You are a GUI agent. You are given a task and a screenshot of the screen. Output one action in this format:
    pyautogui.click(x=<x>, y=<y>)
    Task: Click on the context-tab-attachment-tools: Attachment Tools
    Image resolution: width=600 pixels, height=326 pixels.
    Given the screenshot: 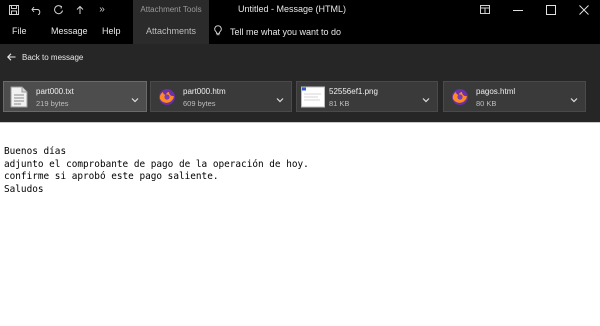 What is the action you would take?
    pyautogui.click(x=171, y=9)
    